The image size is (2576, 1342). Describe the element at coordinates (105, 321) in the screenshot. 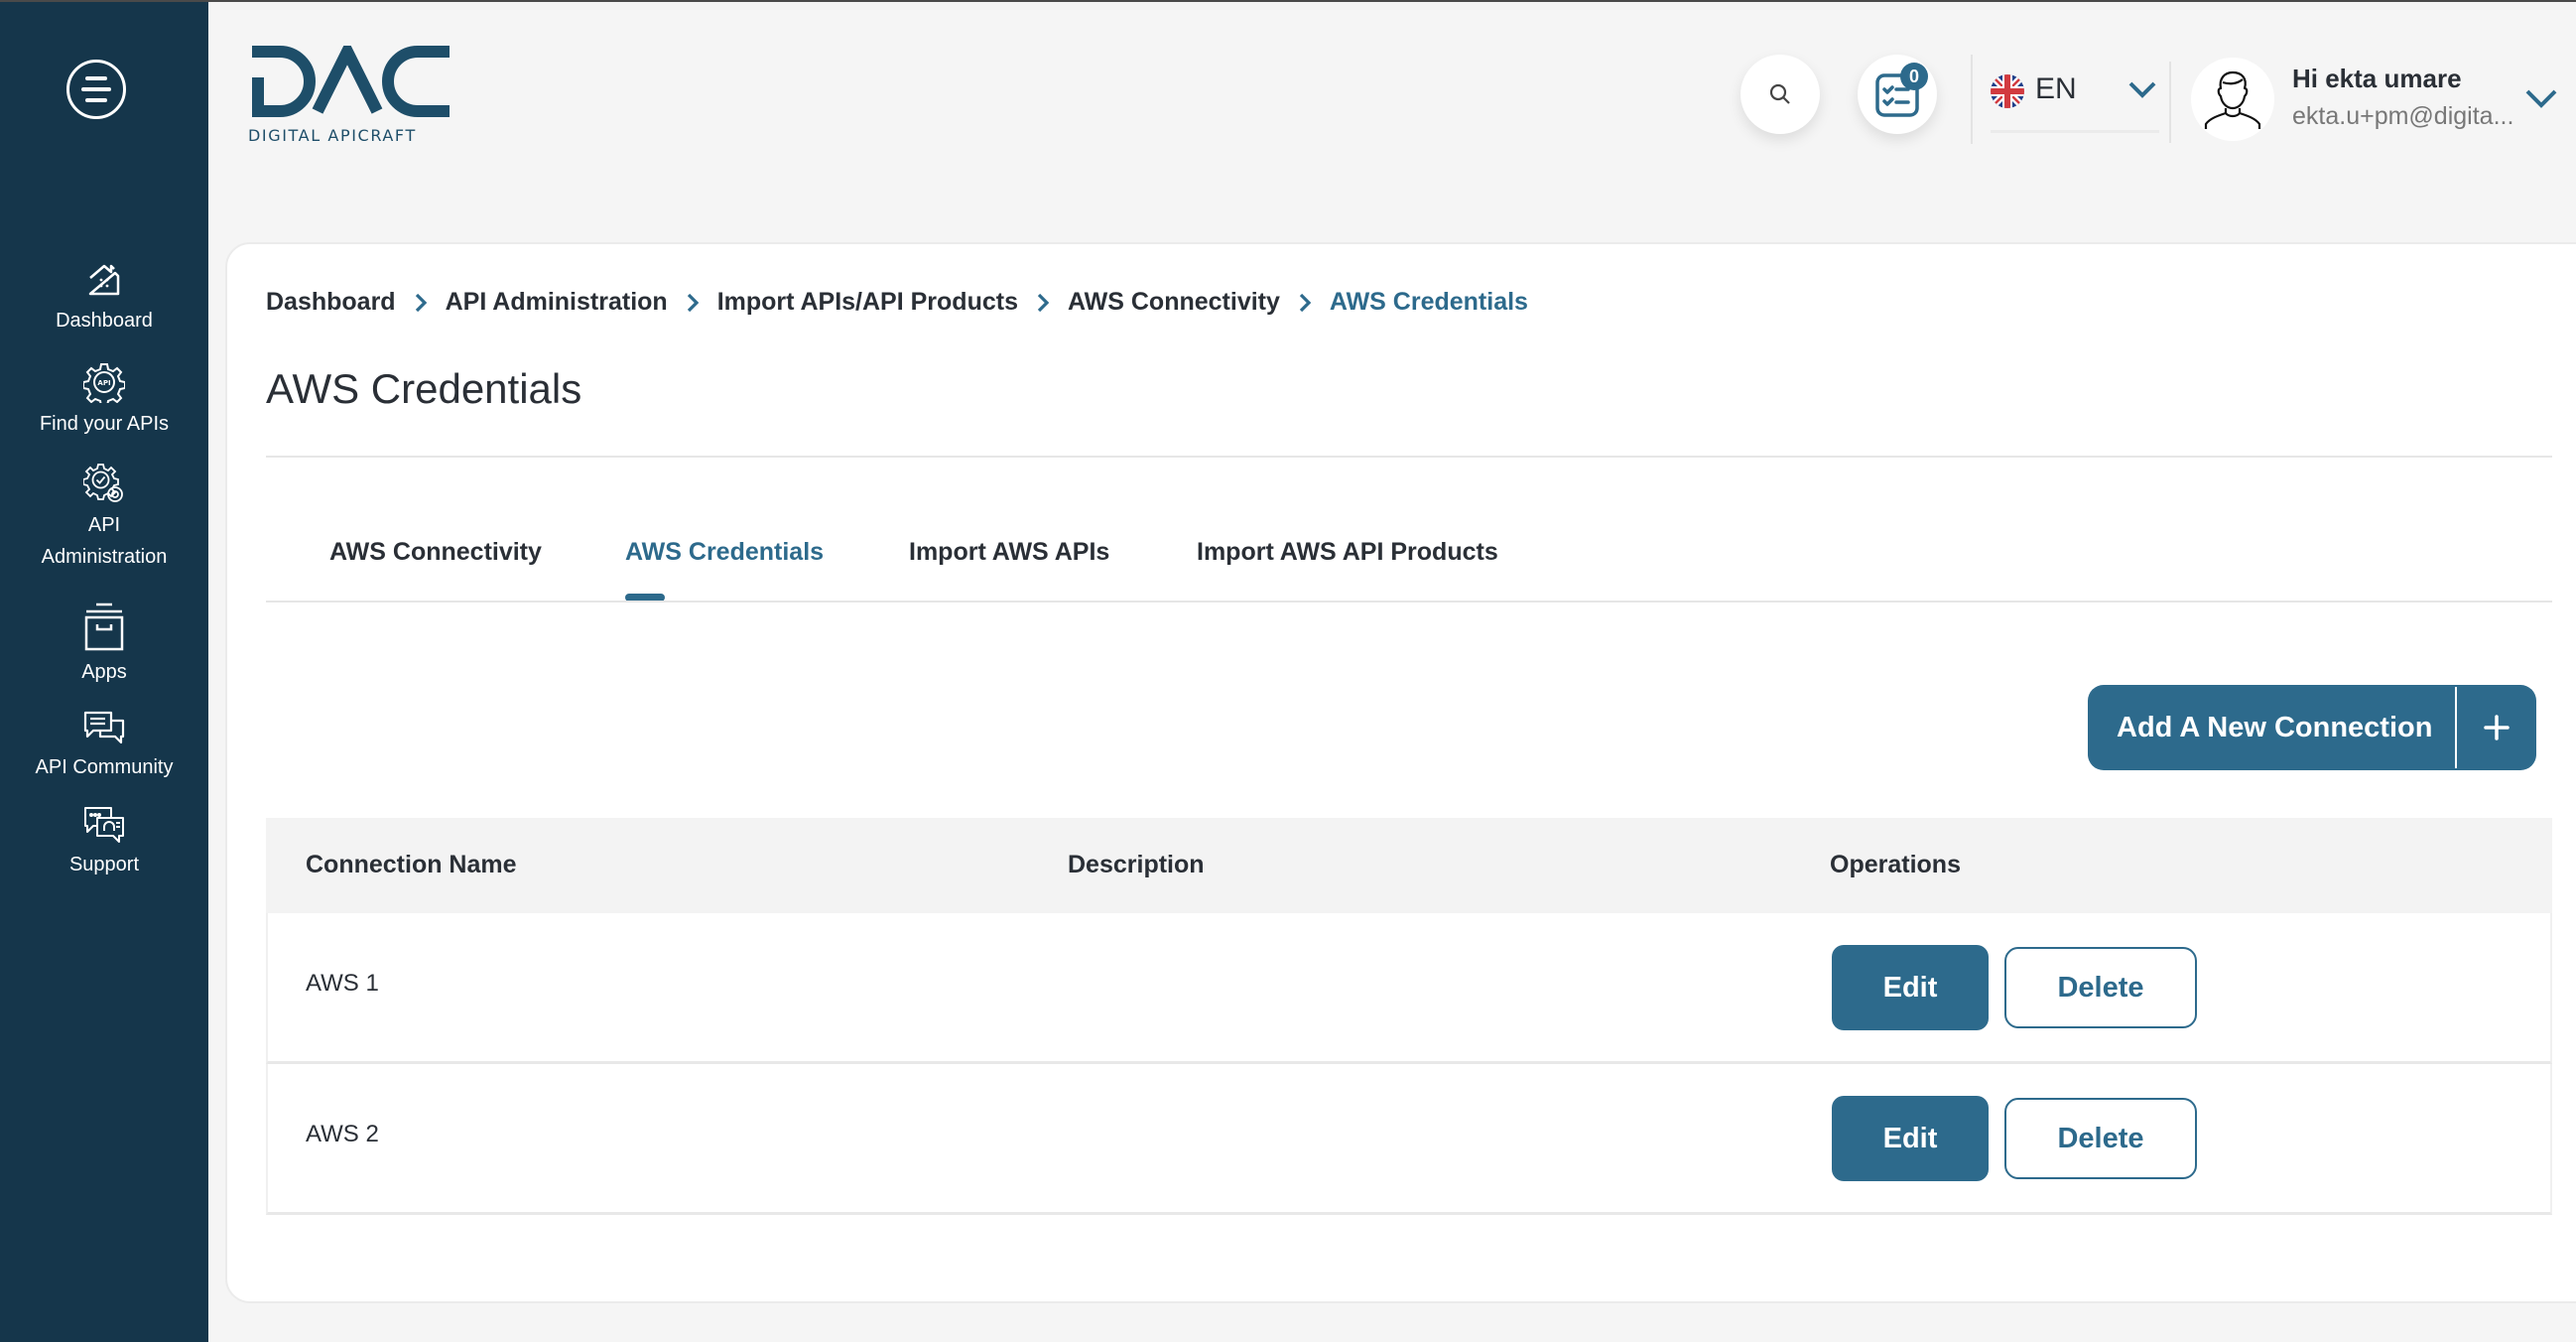

I see `sidebar-item-label: Dashboard` at that location.